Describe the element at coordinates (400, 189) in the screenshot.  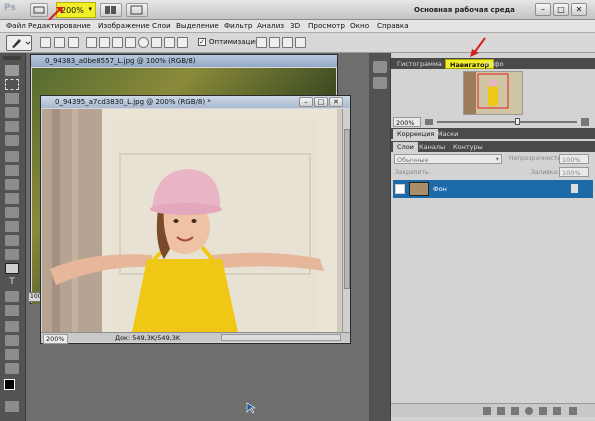
I see `layer-visibility-eye-icon` at that location.